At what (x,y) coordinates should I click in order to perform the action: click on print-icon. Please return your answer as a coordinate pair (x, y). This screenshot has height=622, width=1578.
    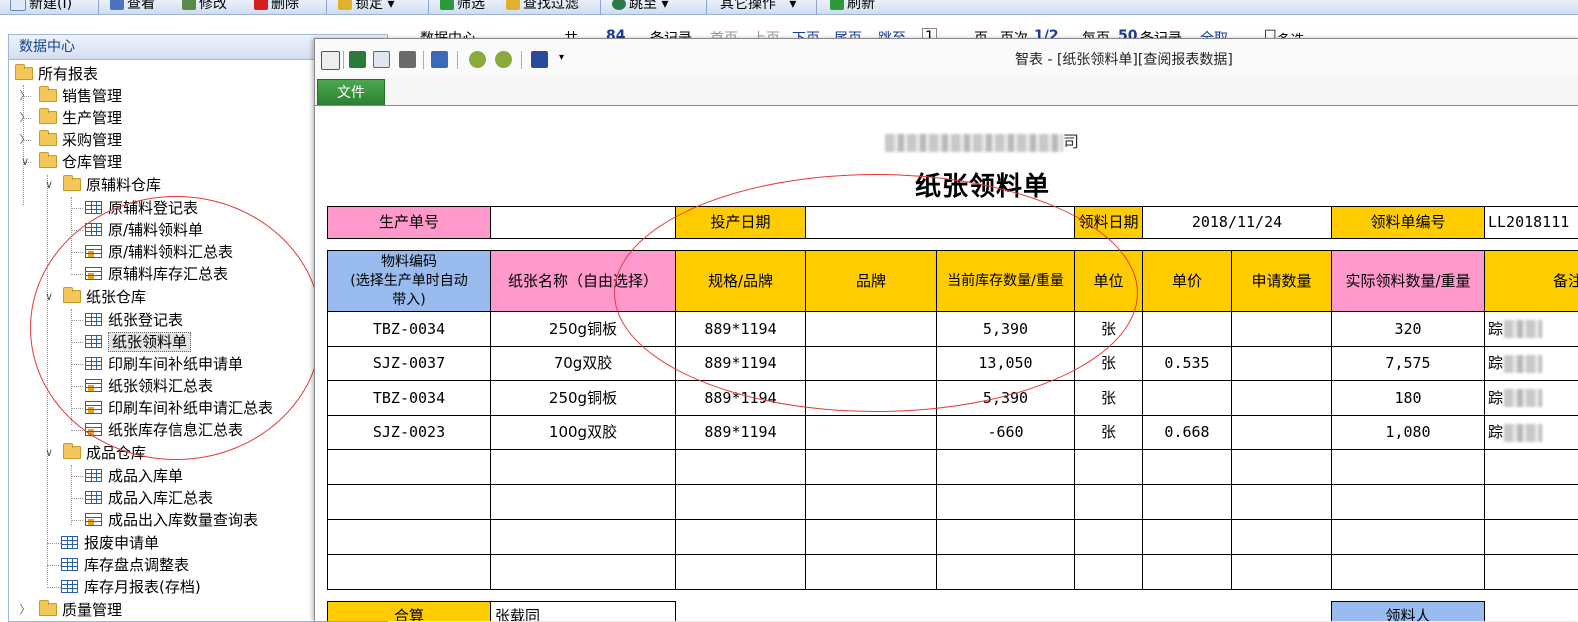
    Looking at the image, I should click on (407, 59).